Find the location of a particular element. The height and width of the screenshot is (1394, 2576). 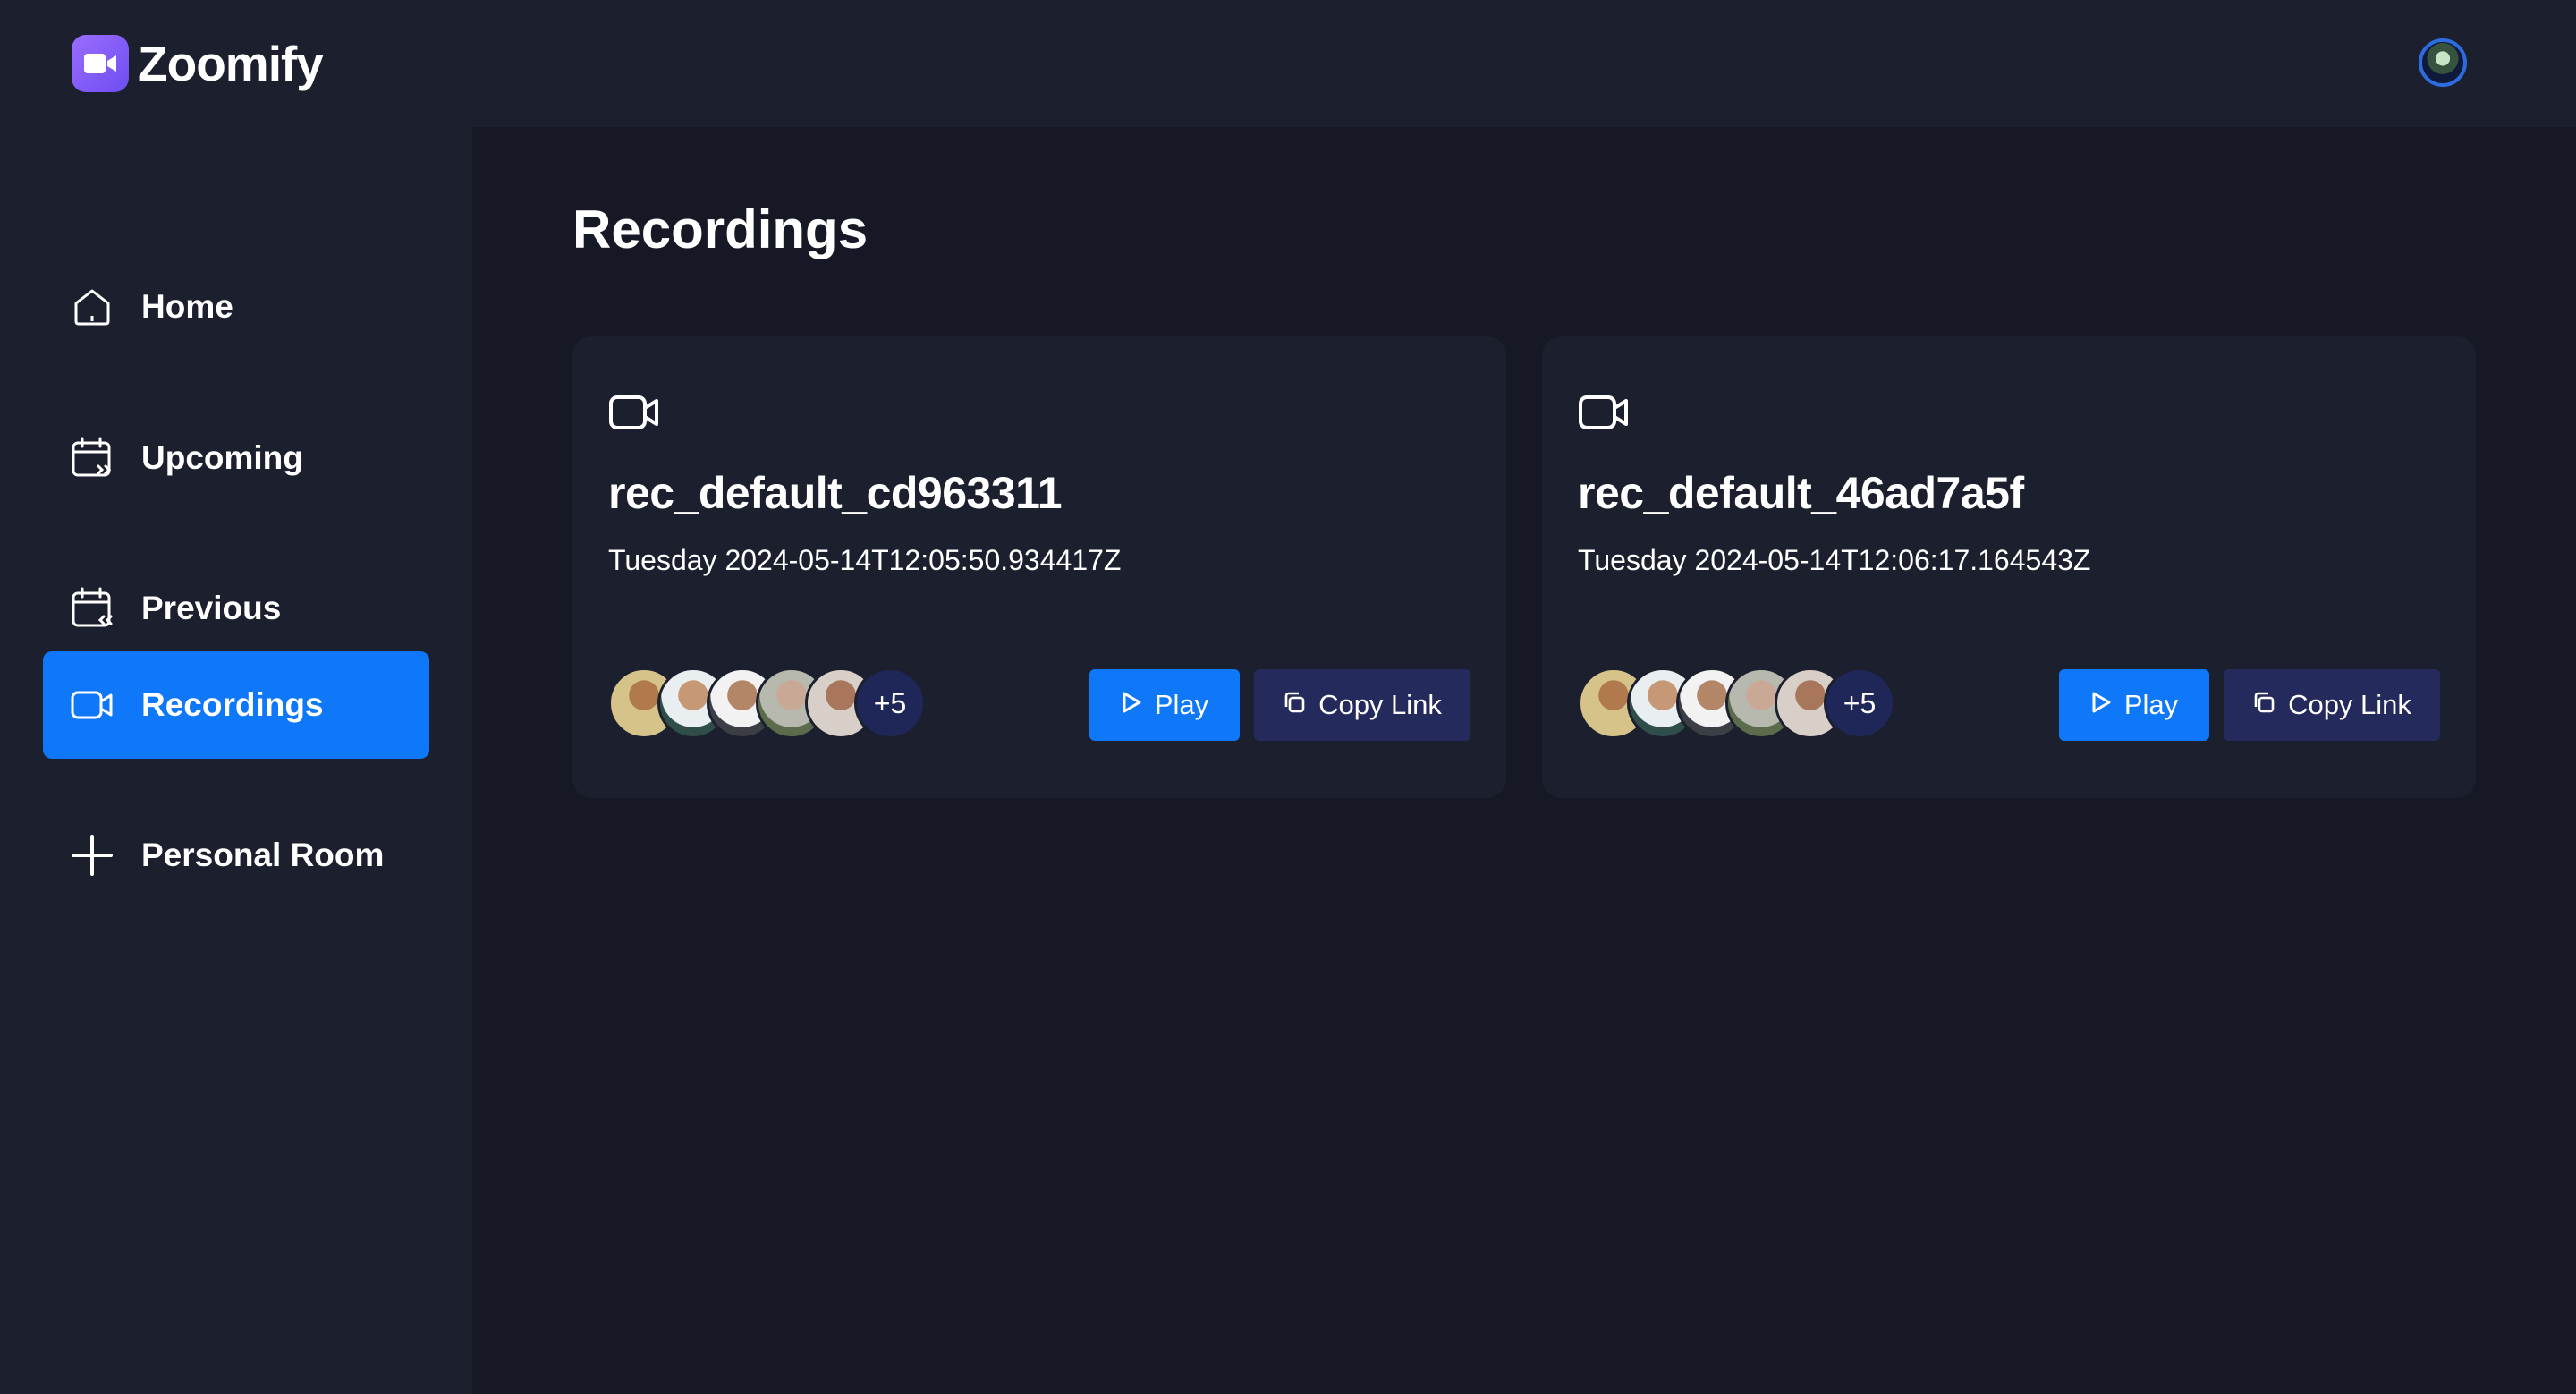

sidebar-item-label: Home is located at coordinates (187, 306).